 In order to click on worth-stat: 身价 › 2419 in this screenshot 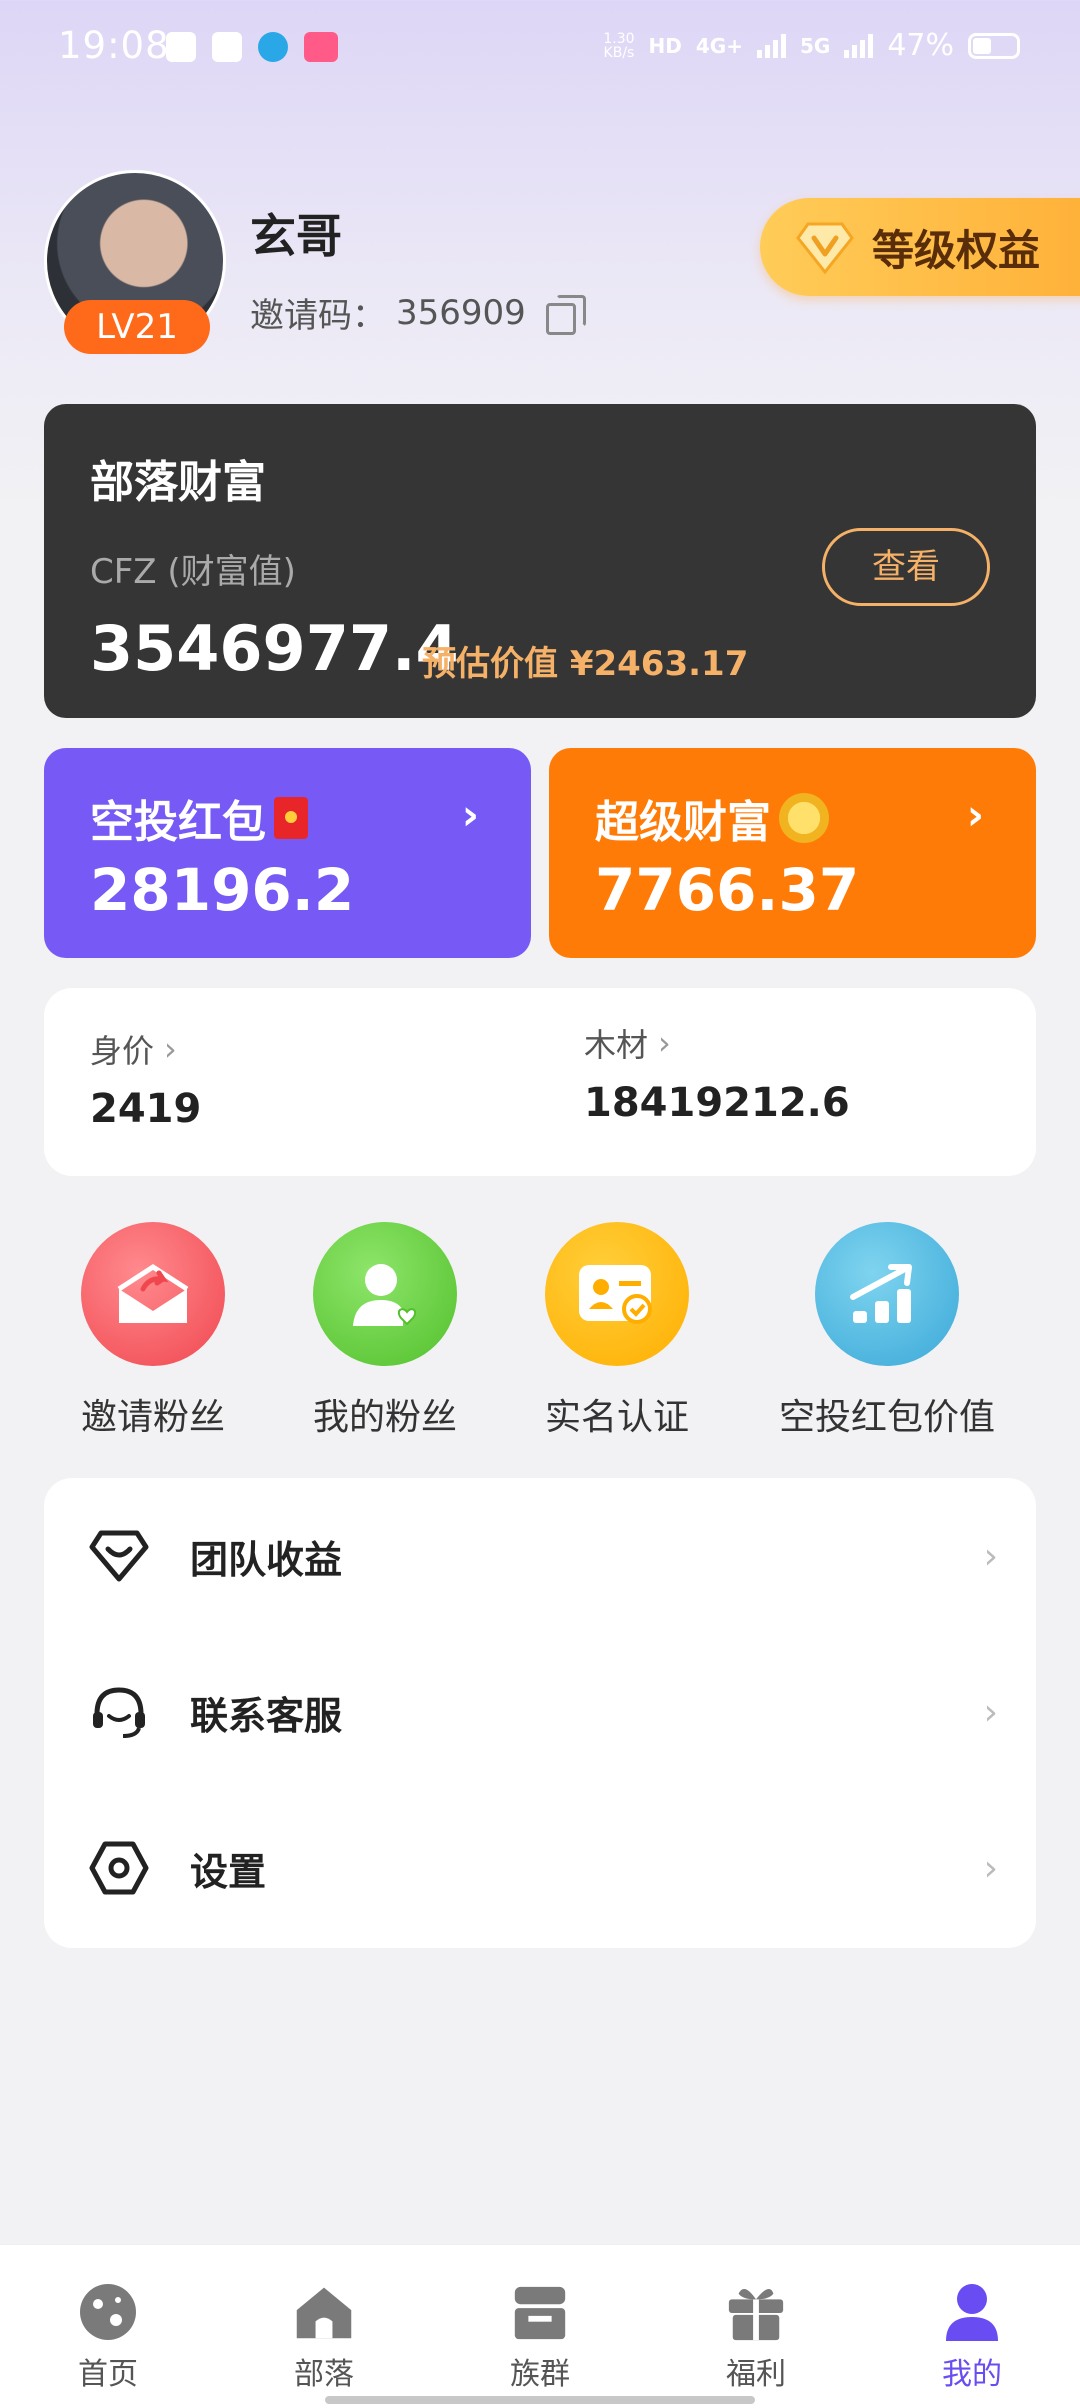, I will do `click(145, 1079)`.